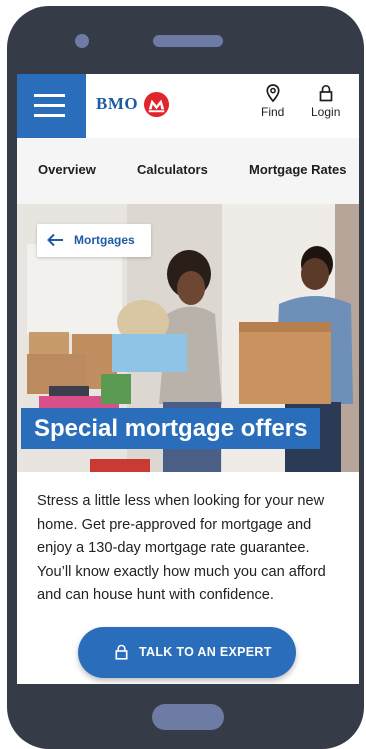 The height and width of the screenshot is (749, 366). I want to click on find-button: Find, so click(272, 101).